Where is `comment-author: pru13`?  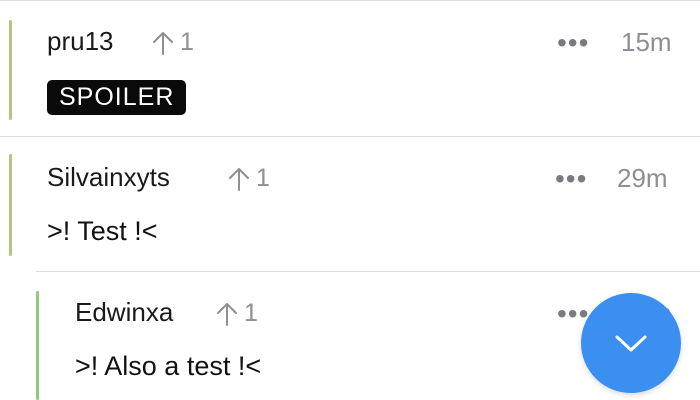
comment-author: pru13 is located at coordinates (80, 41).